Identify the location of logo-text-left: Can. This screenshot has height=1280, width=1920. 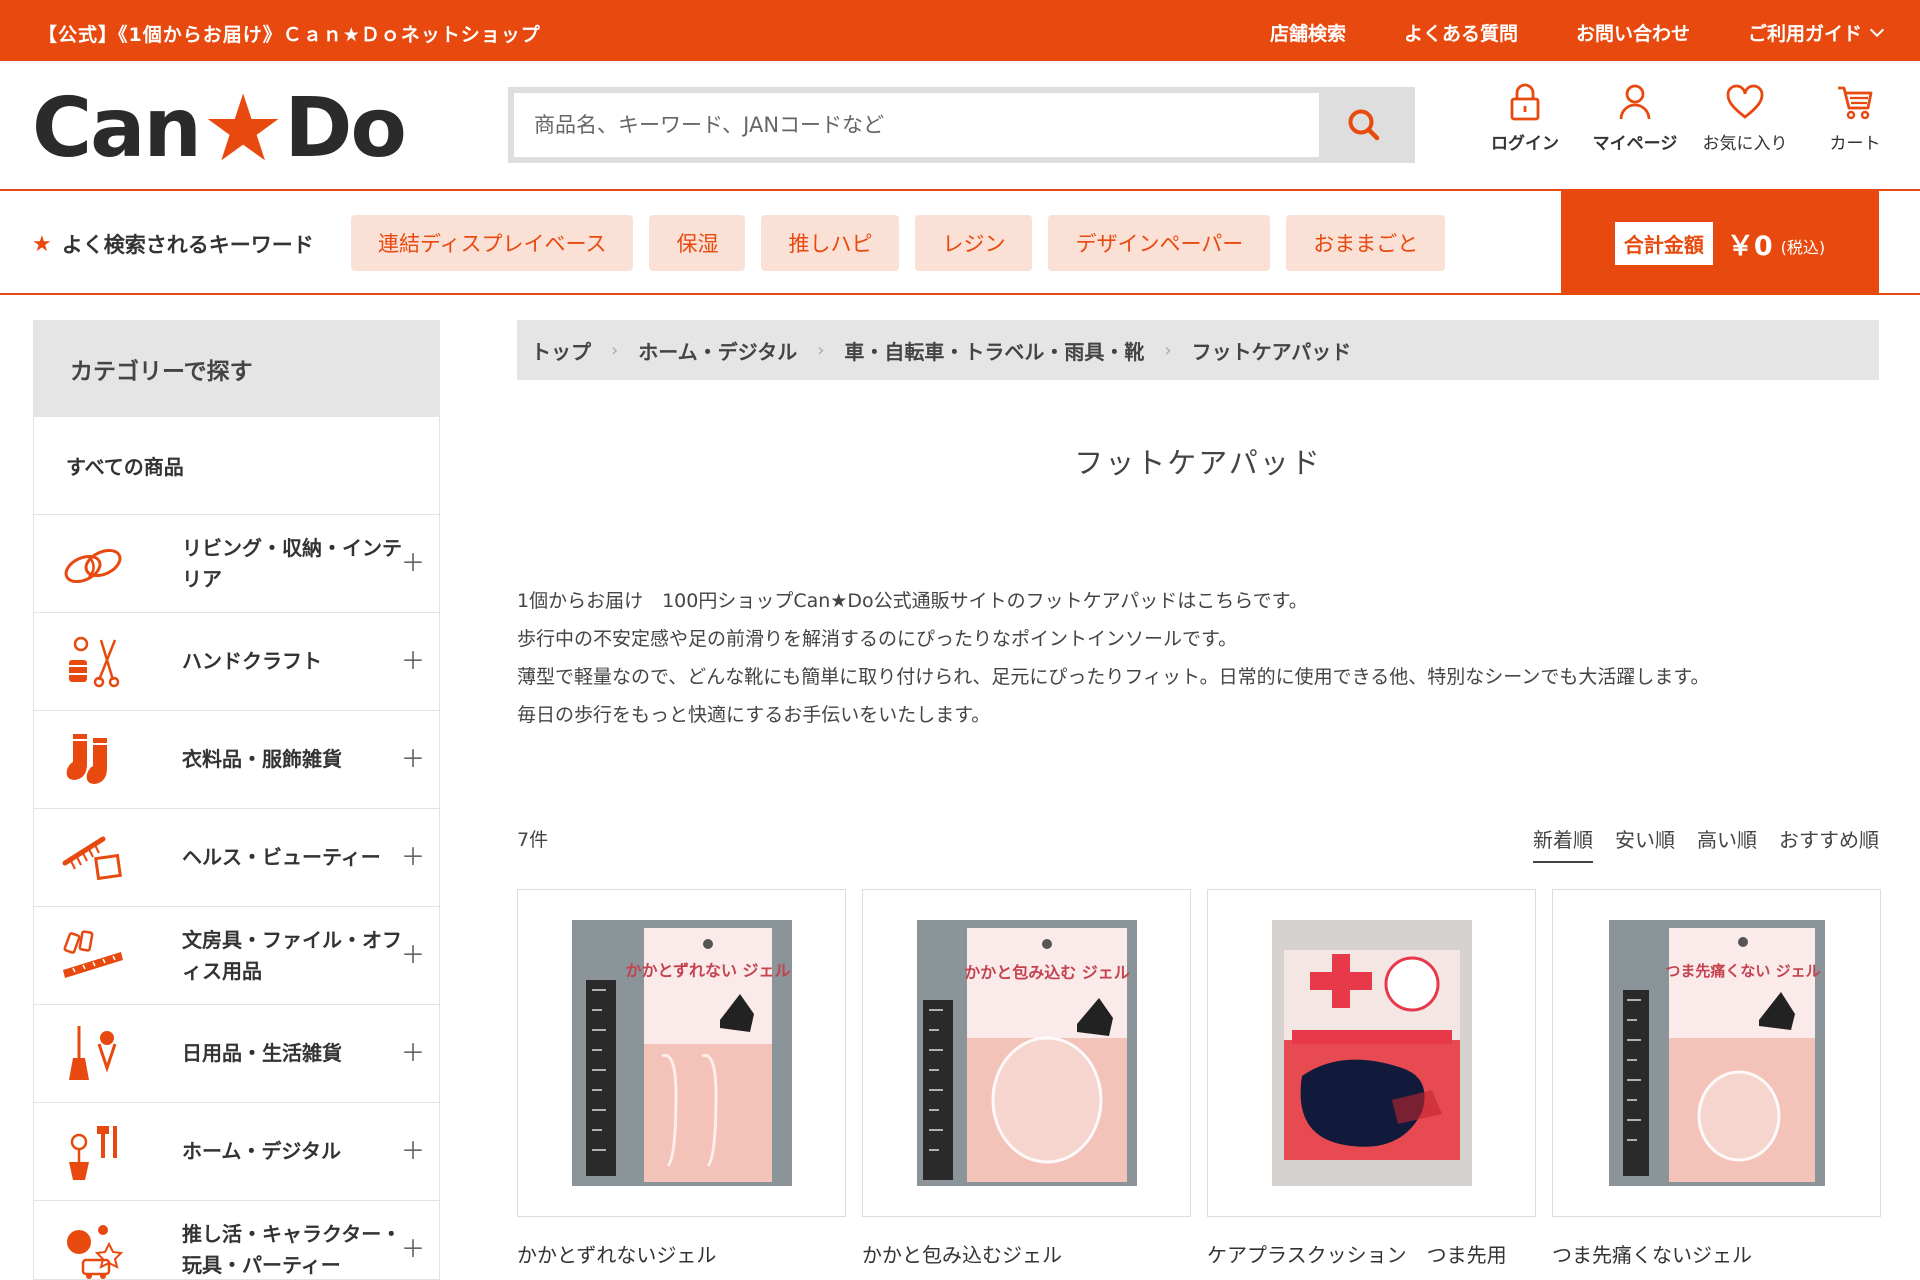
(117, 128).